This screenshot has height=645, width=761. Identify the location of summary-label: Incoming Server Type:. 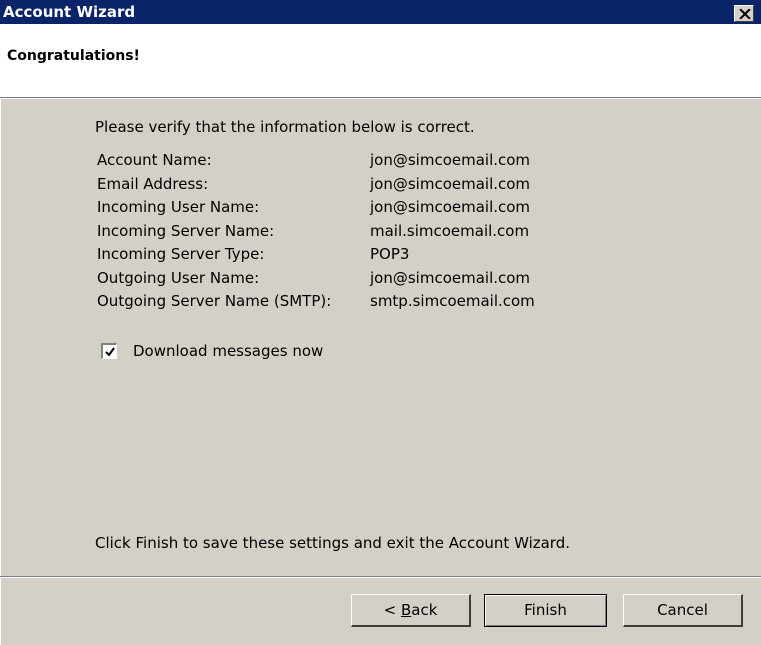
(181, 254).